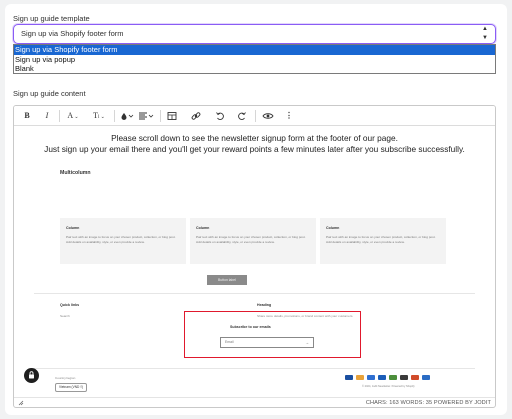  I want to click on highlight-box, so click(272, 334).